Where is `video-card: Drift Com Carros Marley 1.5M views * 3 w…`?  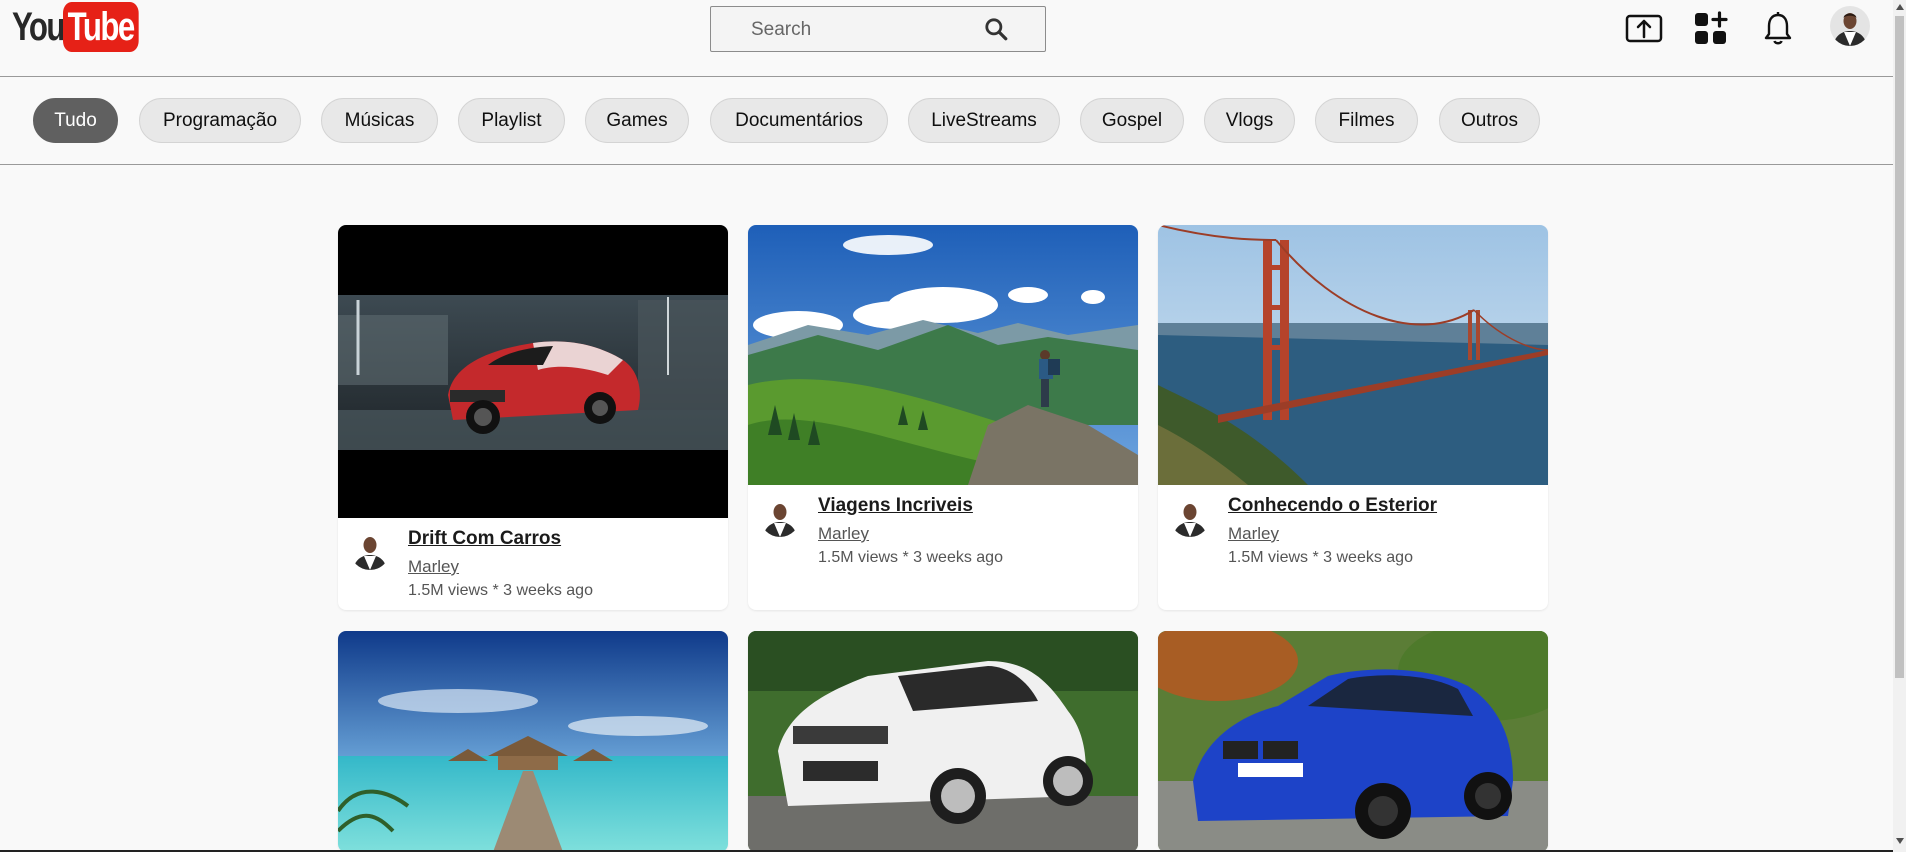 video-card: Drift Com Carros Marley 1.5M views * 3 w… is located at coordinates (533, 417).